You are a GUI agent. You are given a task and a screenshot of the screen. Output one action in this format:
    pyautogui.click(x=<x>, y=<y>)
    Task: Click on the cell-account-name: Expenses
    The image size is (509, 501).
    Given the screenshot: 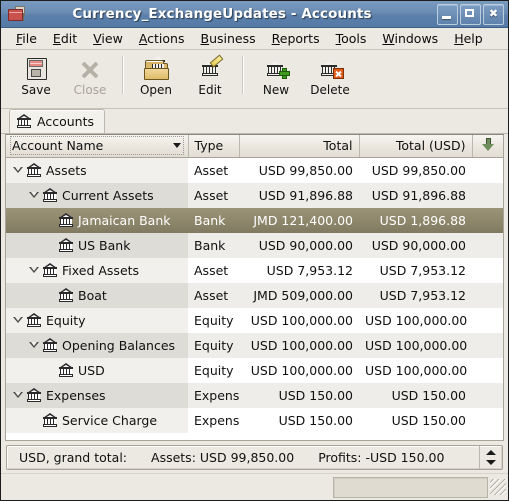 What is the action you would take?
    pyautogui.click(x=97, y=395)
    